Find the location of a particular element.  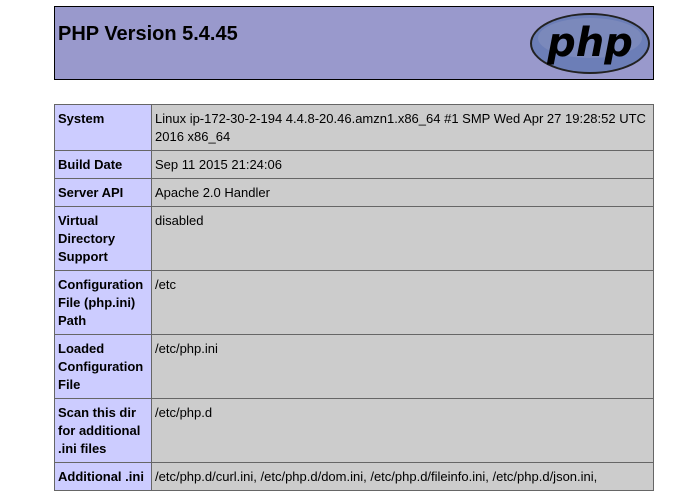

table-row: Server API Apache 2.0 Handler is located at coordinates (354, 192).